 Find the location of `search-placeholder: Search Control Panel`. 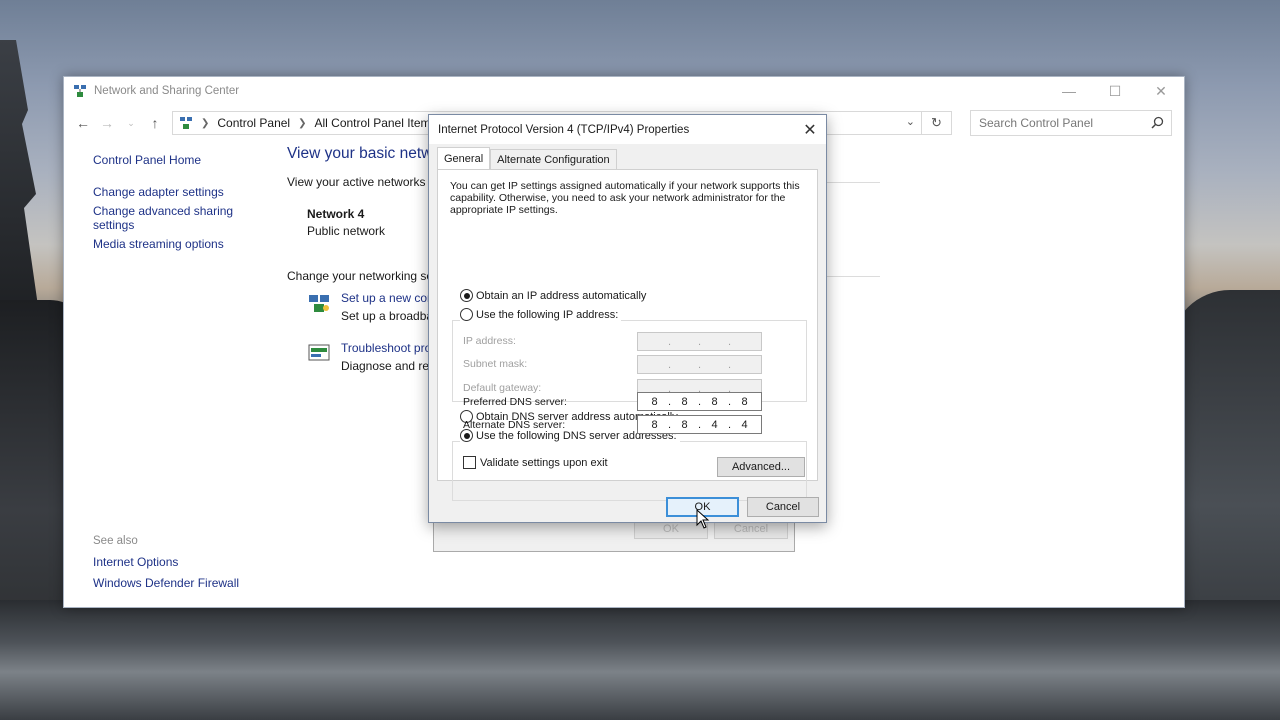

search-placeholder: Search Control Panel is located at coordinates (1036, 123).